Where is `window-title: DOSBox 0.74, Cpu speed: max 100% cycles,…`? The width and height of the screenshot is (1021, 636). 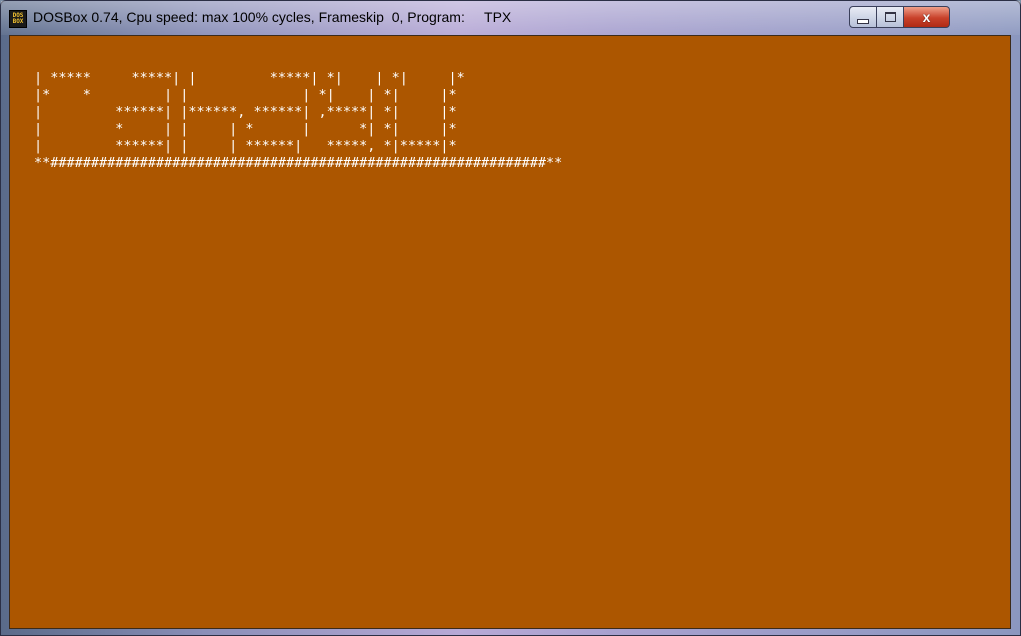
window-title: DOSBox 0.74, Cpu speed: max 100% cycles,… is located at coordinates (272, 17).